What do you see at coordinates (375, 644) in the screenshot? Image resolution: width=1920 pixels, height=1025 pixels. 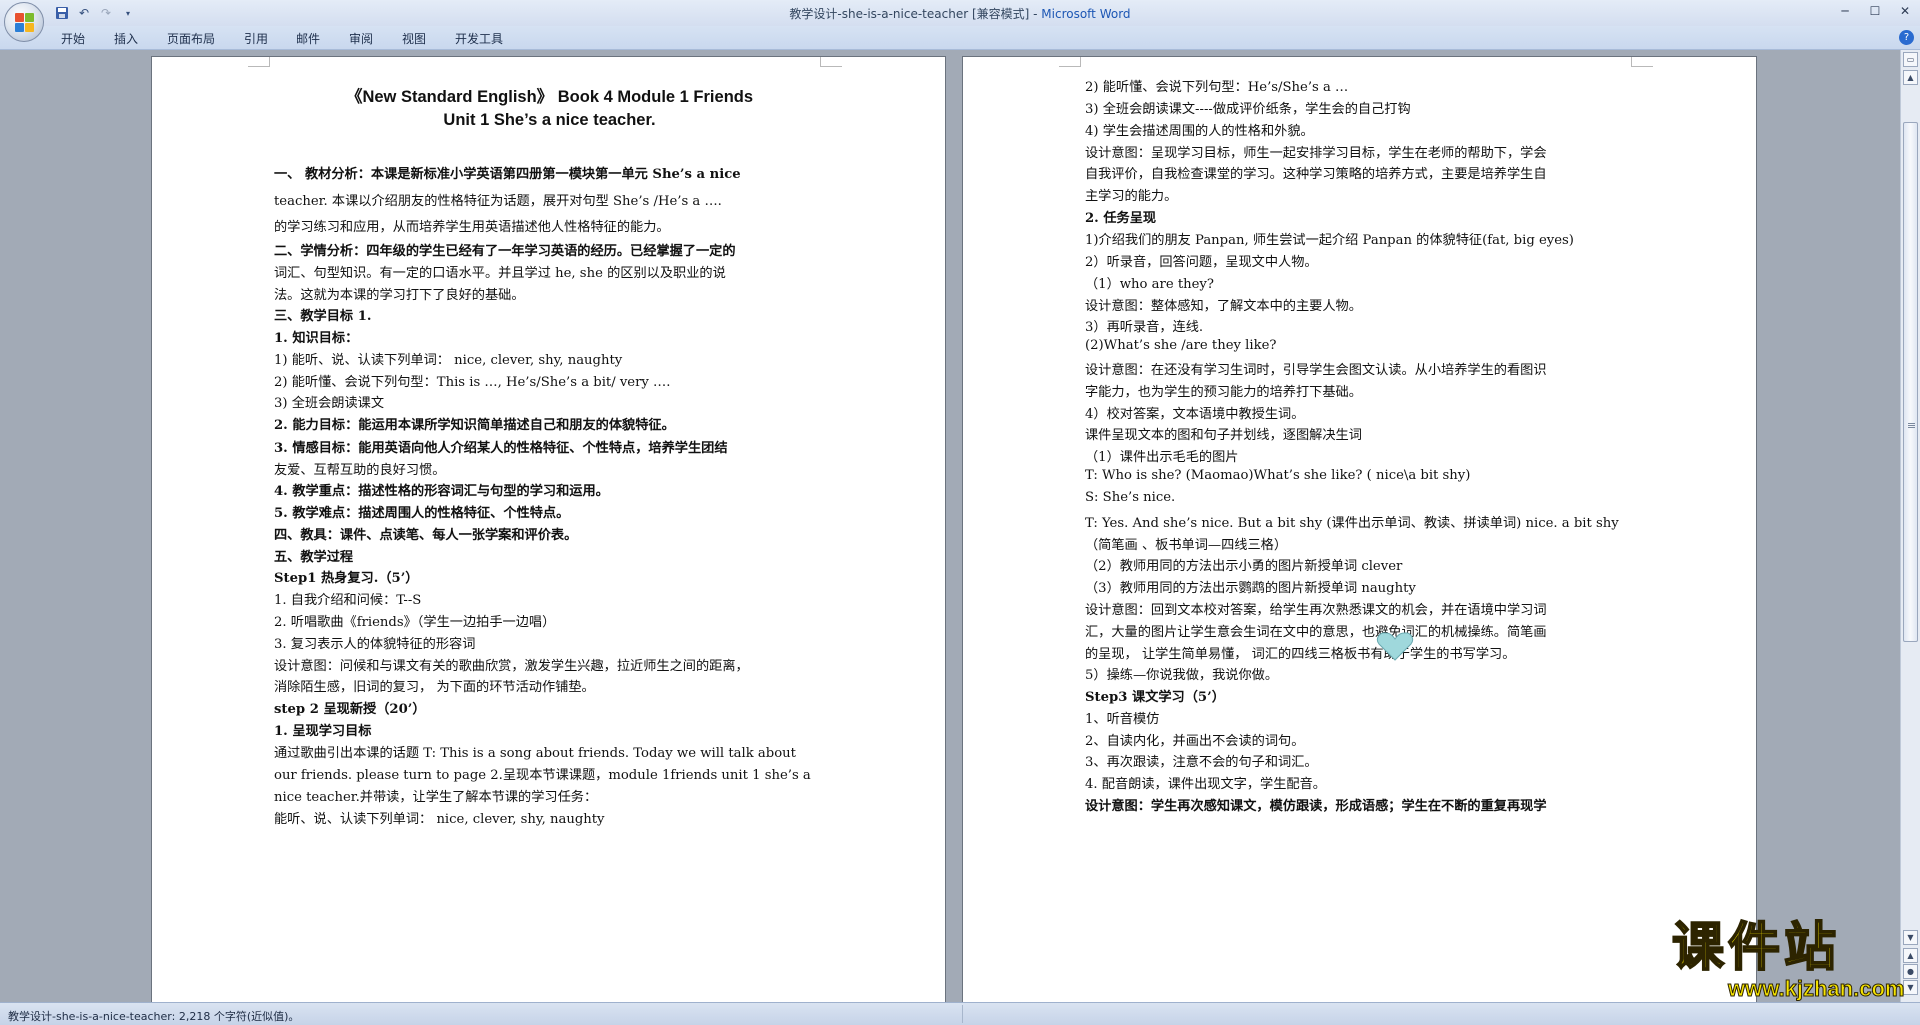 I see `left-text-line: 3. 复习表示人的体貌特征的形容词` at bounding box center [375, 644].